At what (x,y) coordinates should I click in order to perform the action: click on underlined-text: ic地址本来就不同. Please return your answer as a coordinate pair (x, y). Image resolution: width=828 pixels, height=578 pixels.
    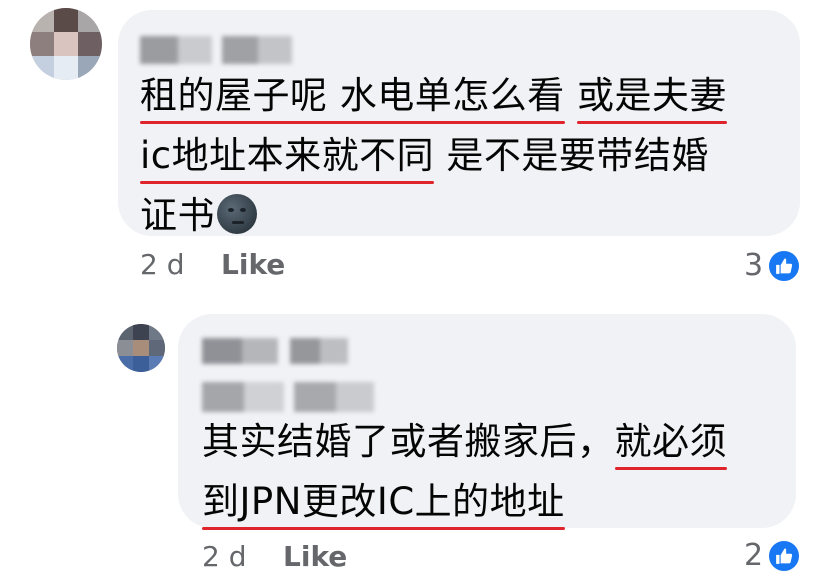
    Looking at the image, I should click on (287, 156).